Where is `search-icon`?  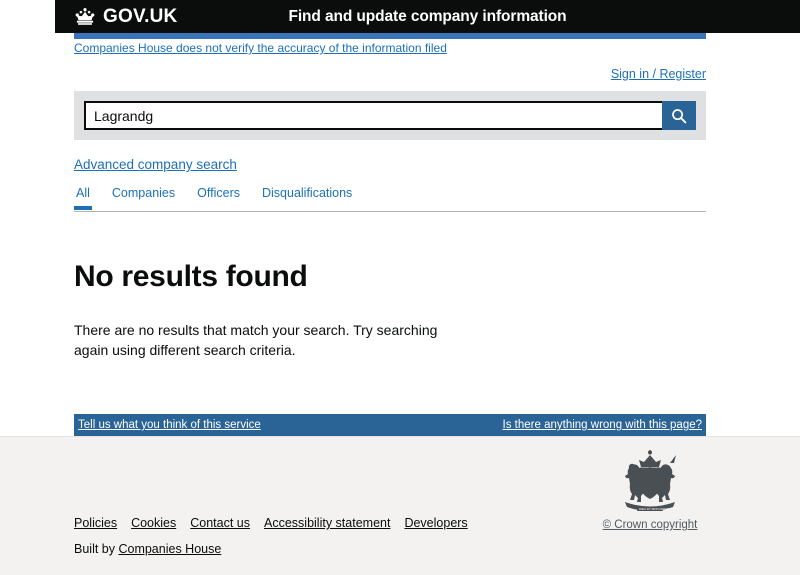 search-icon is located at coordinates (679, 116).